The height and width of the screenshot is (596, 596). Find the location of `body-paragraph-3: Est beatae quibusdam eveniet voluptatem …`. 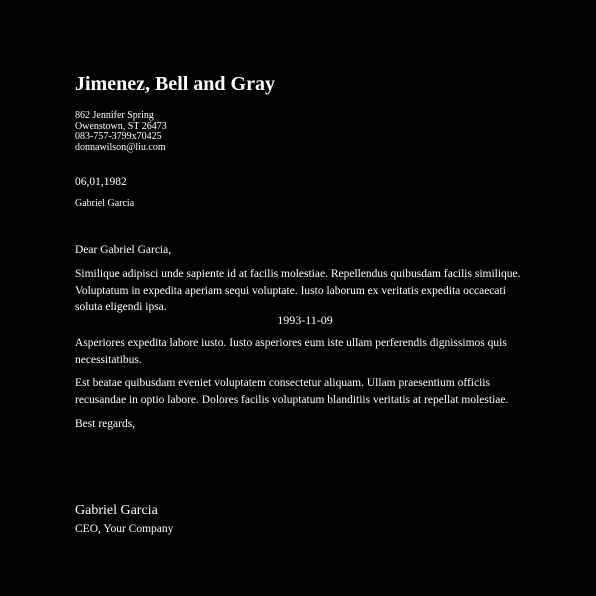

body-paragraph-3: Est beatae quibusdam eveniet voluptatem … is located at coordinates (292, 391).